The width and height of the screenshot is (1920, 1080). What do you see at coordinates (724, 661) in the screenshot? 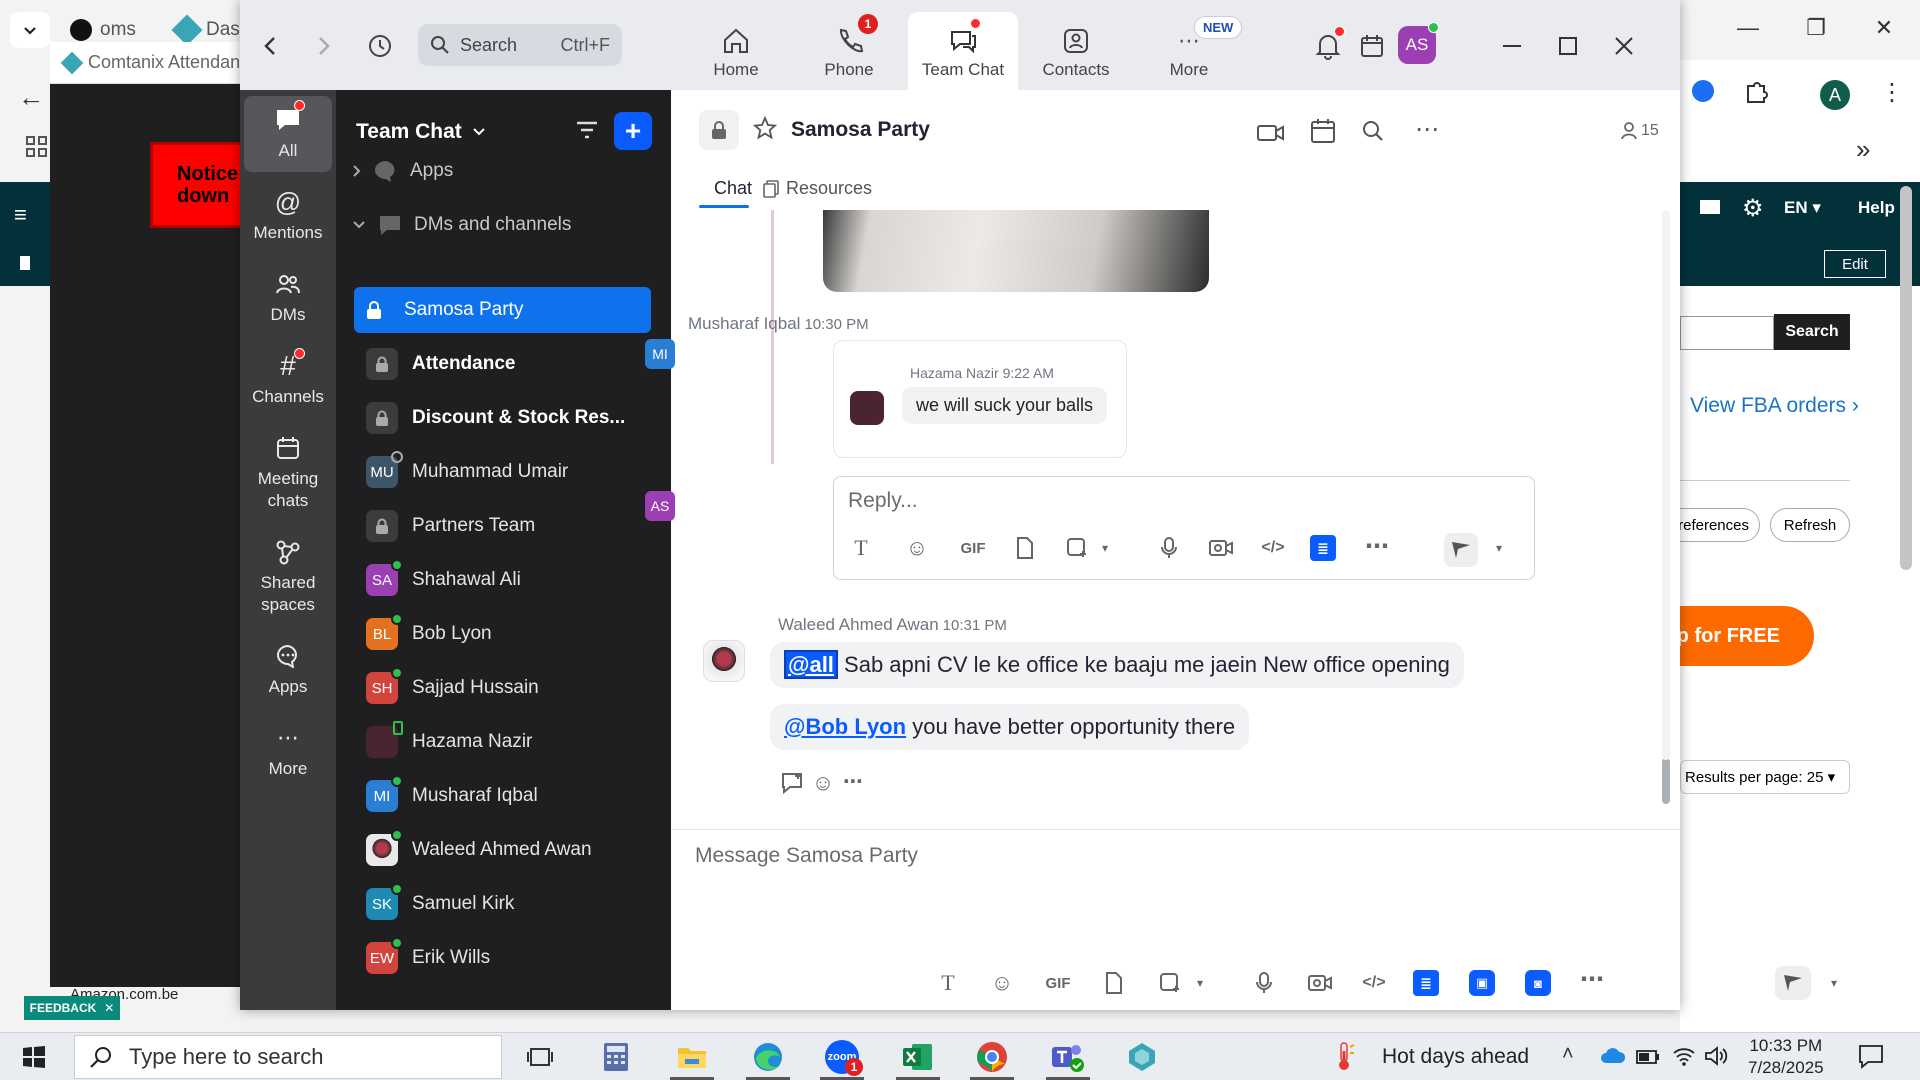
I see `sender-avatar` at bounding box center [724, 661].